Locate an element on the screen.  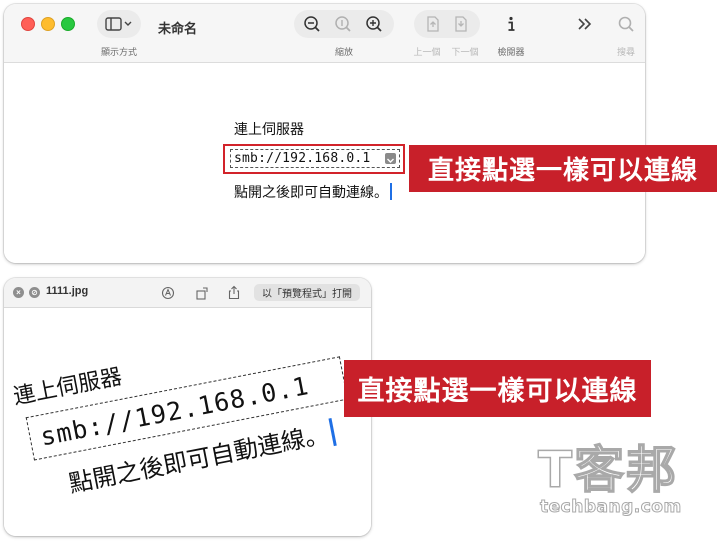
rotate-icon is located at coordinates (202, 293).